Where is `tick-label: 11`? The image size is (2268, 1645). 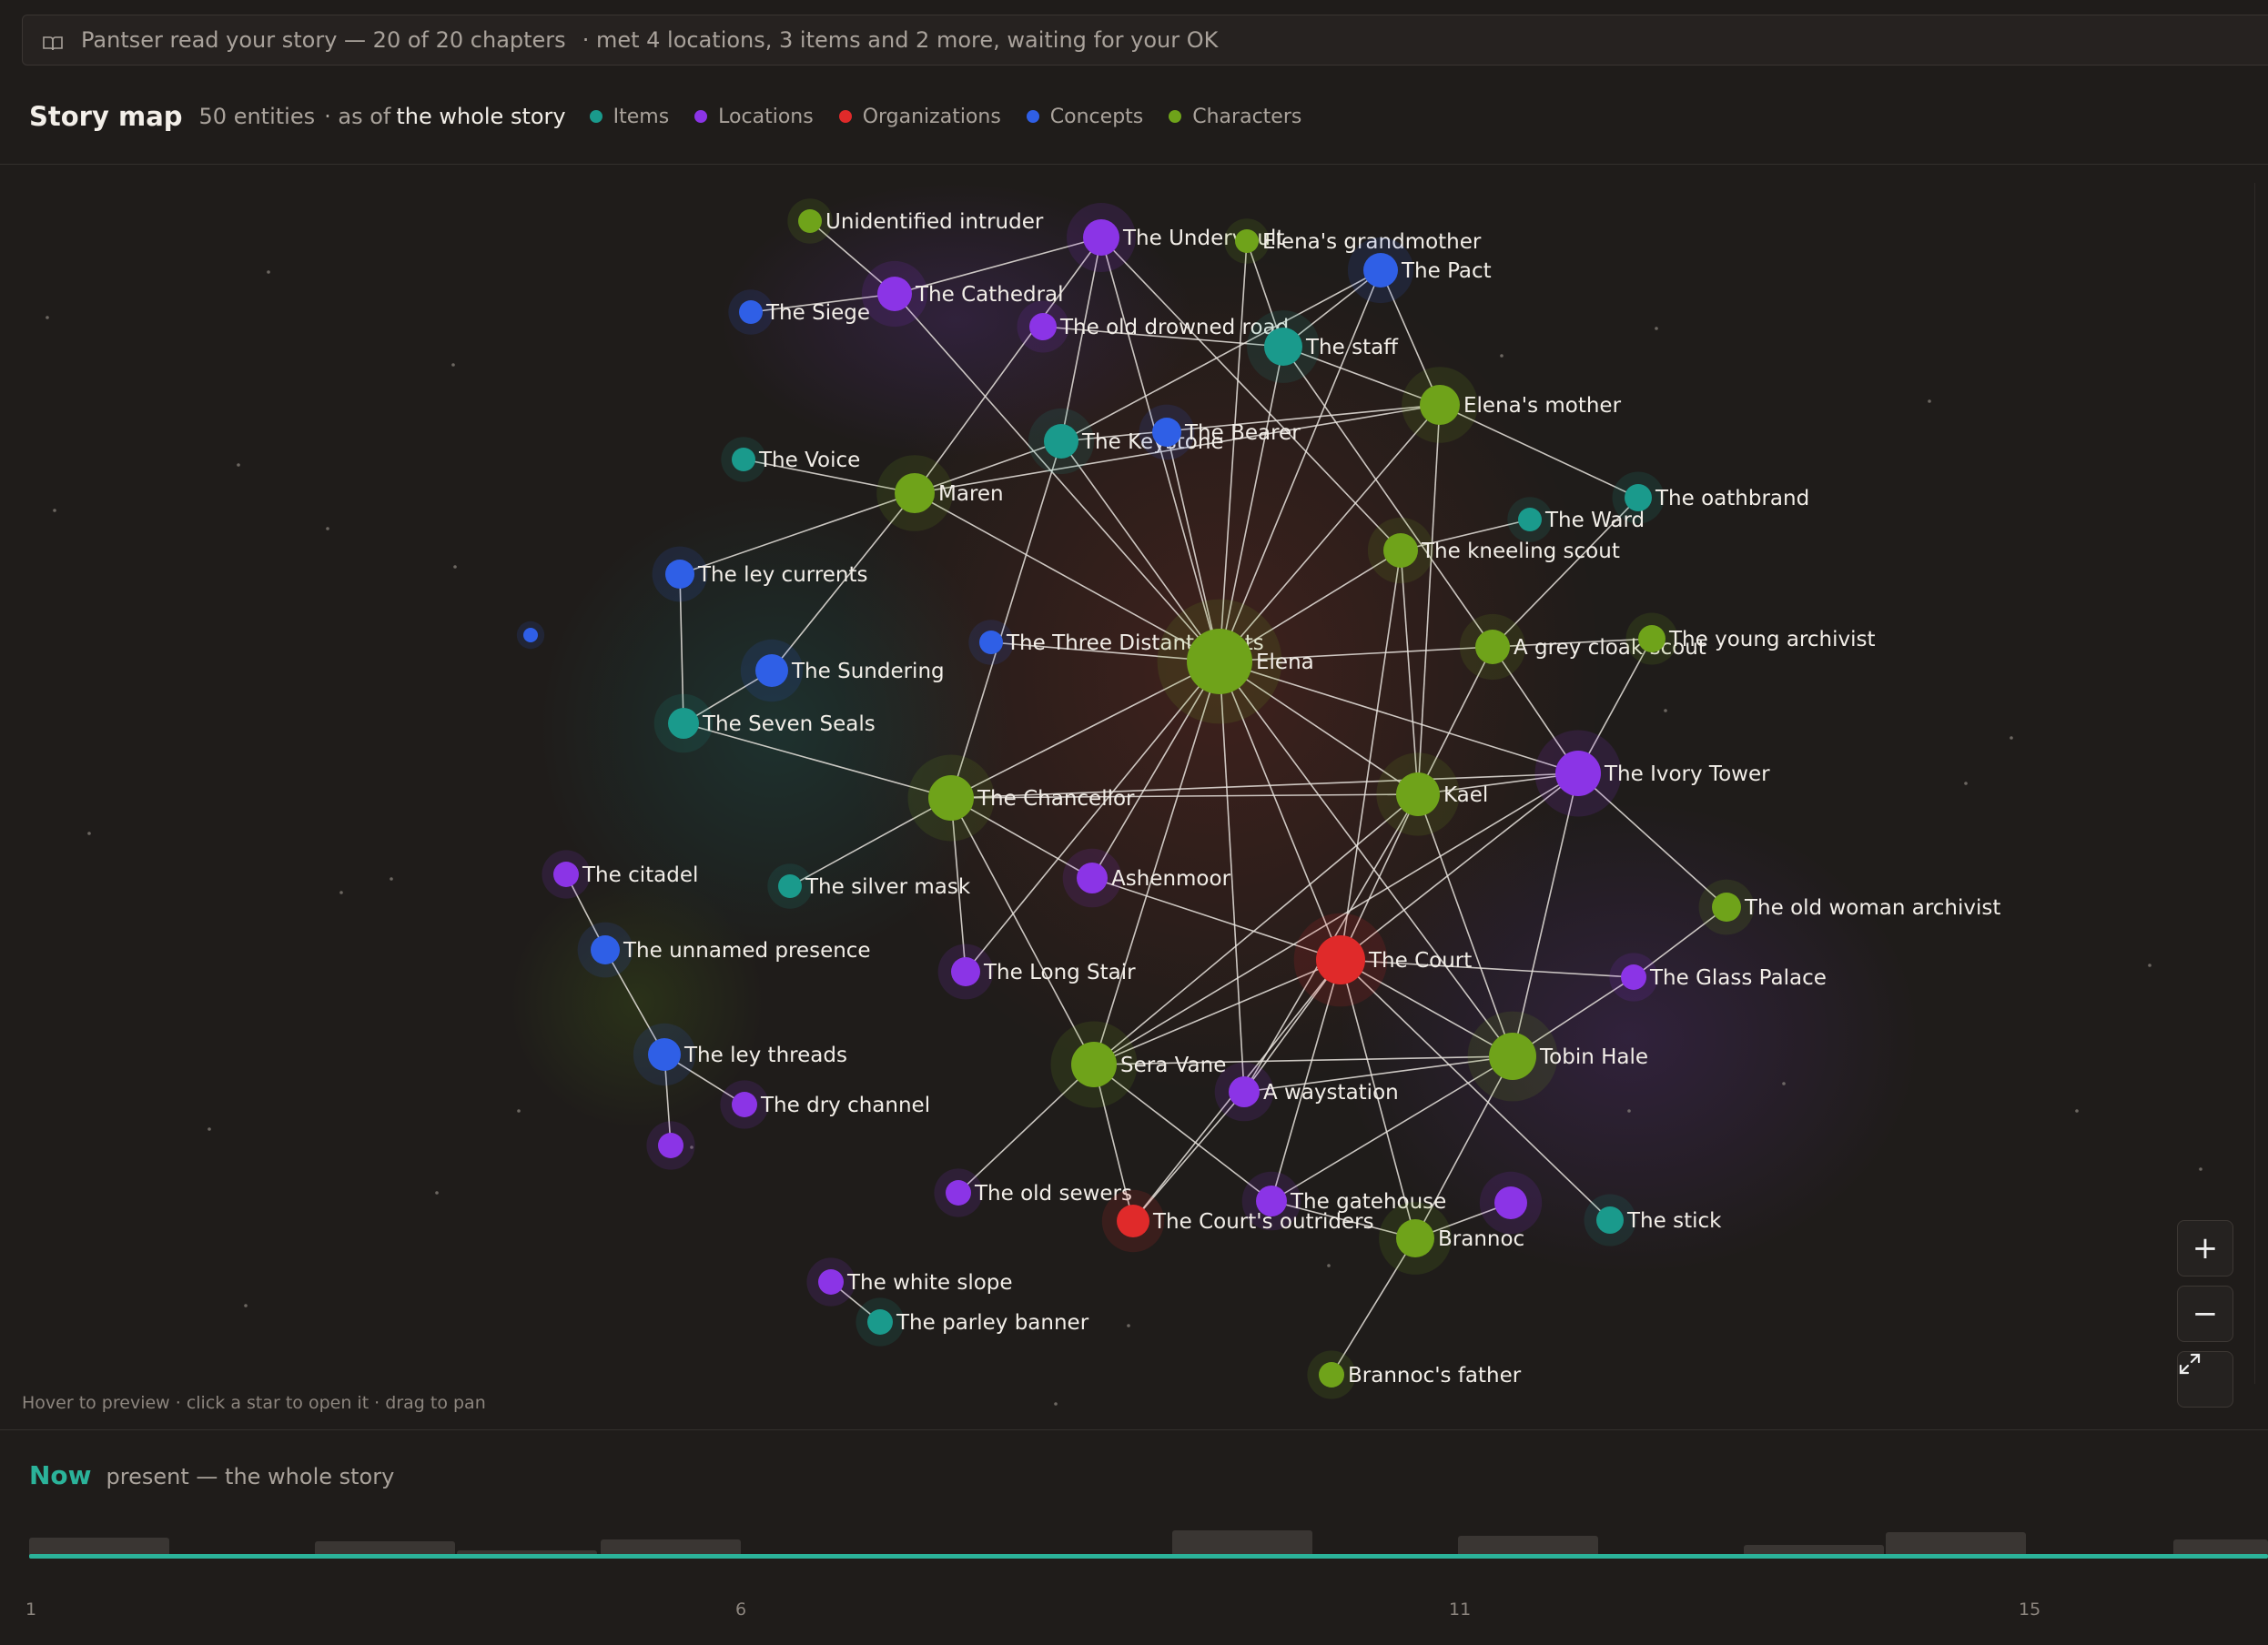
tick-label: 11 is located at coordinates (1460, 1610).